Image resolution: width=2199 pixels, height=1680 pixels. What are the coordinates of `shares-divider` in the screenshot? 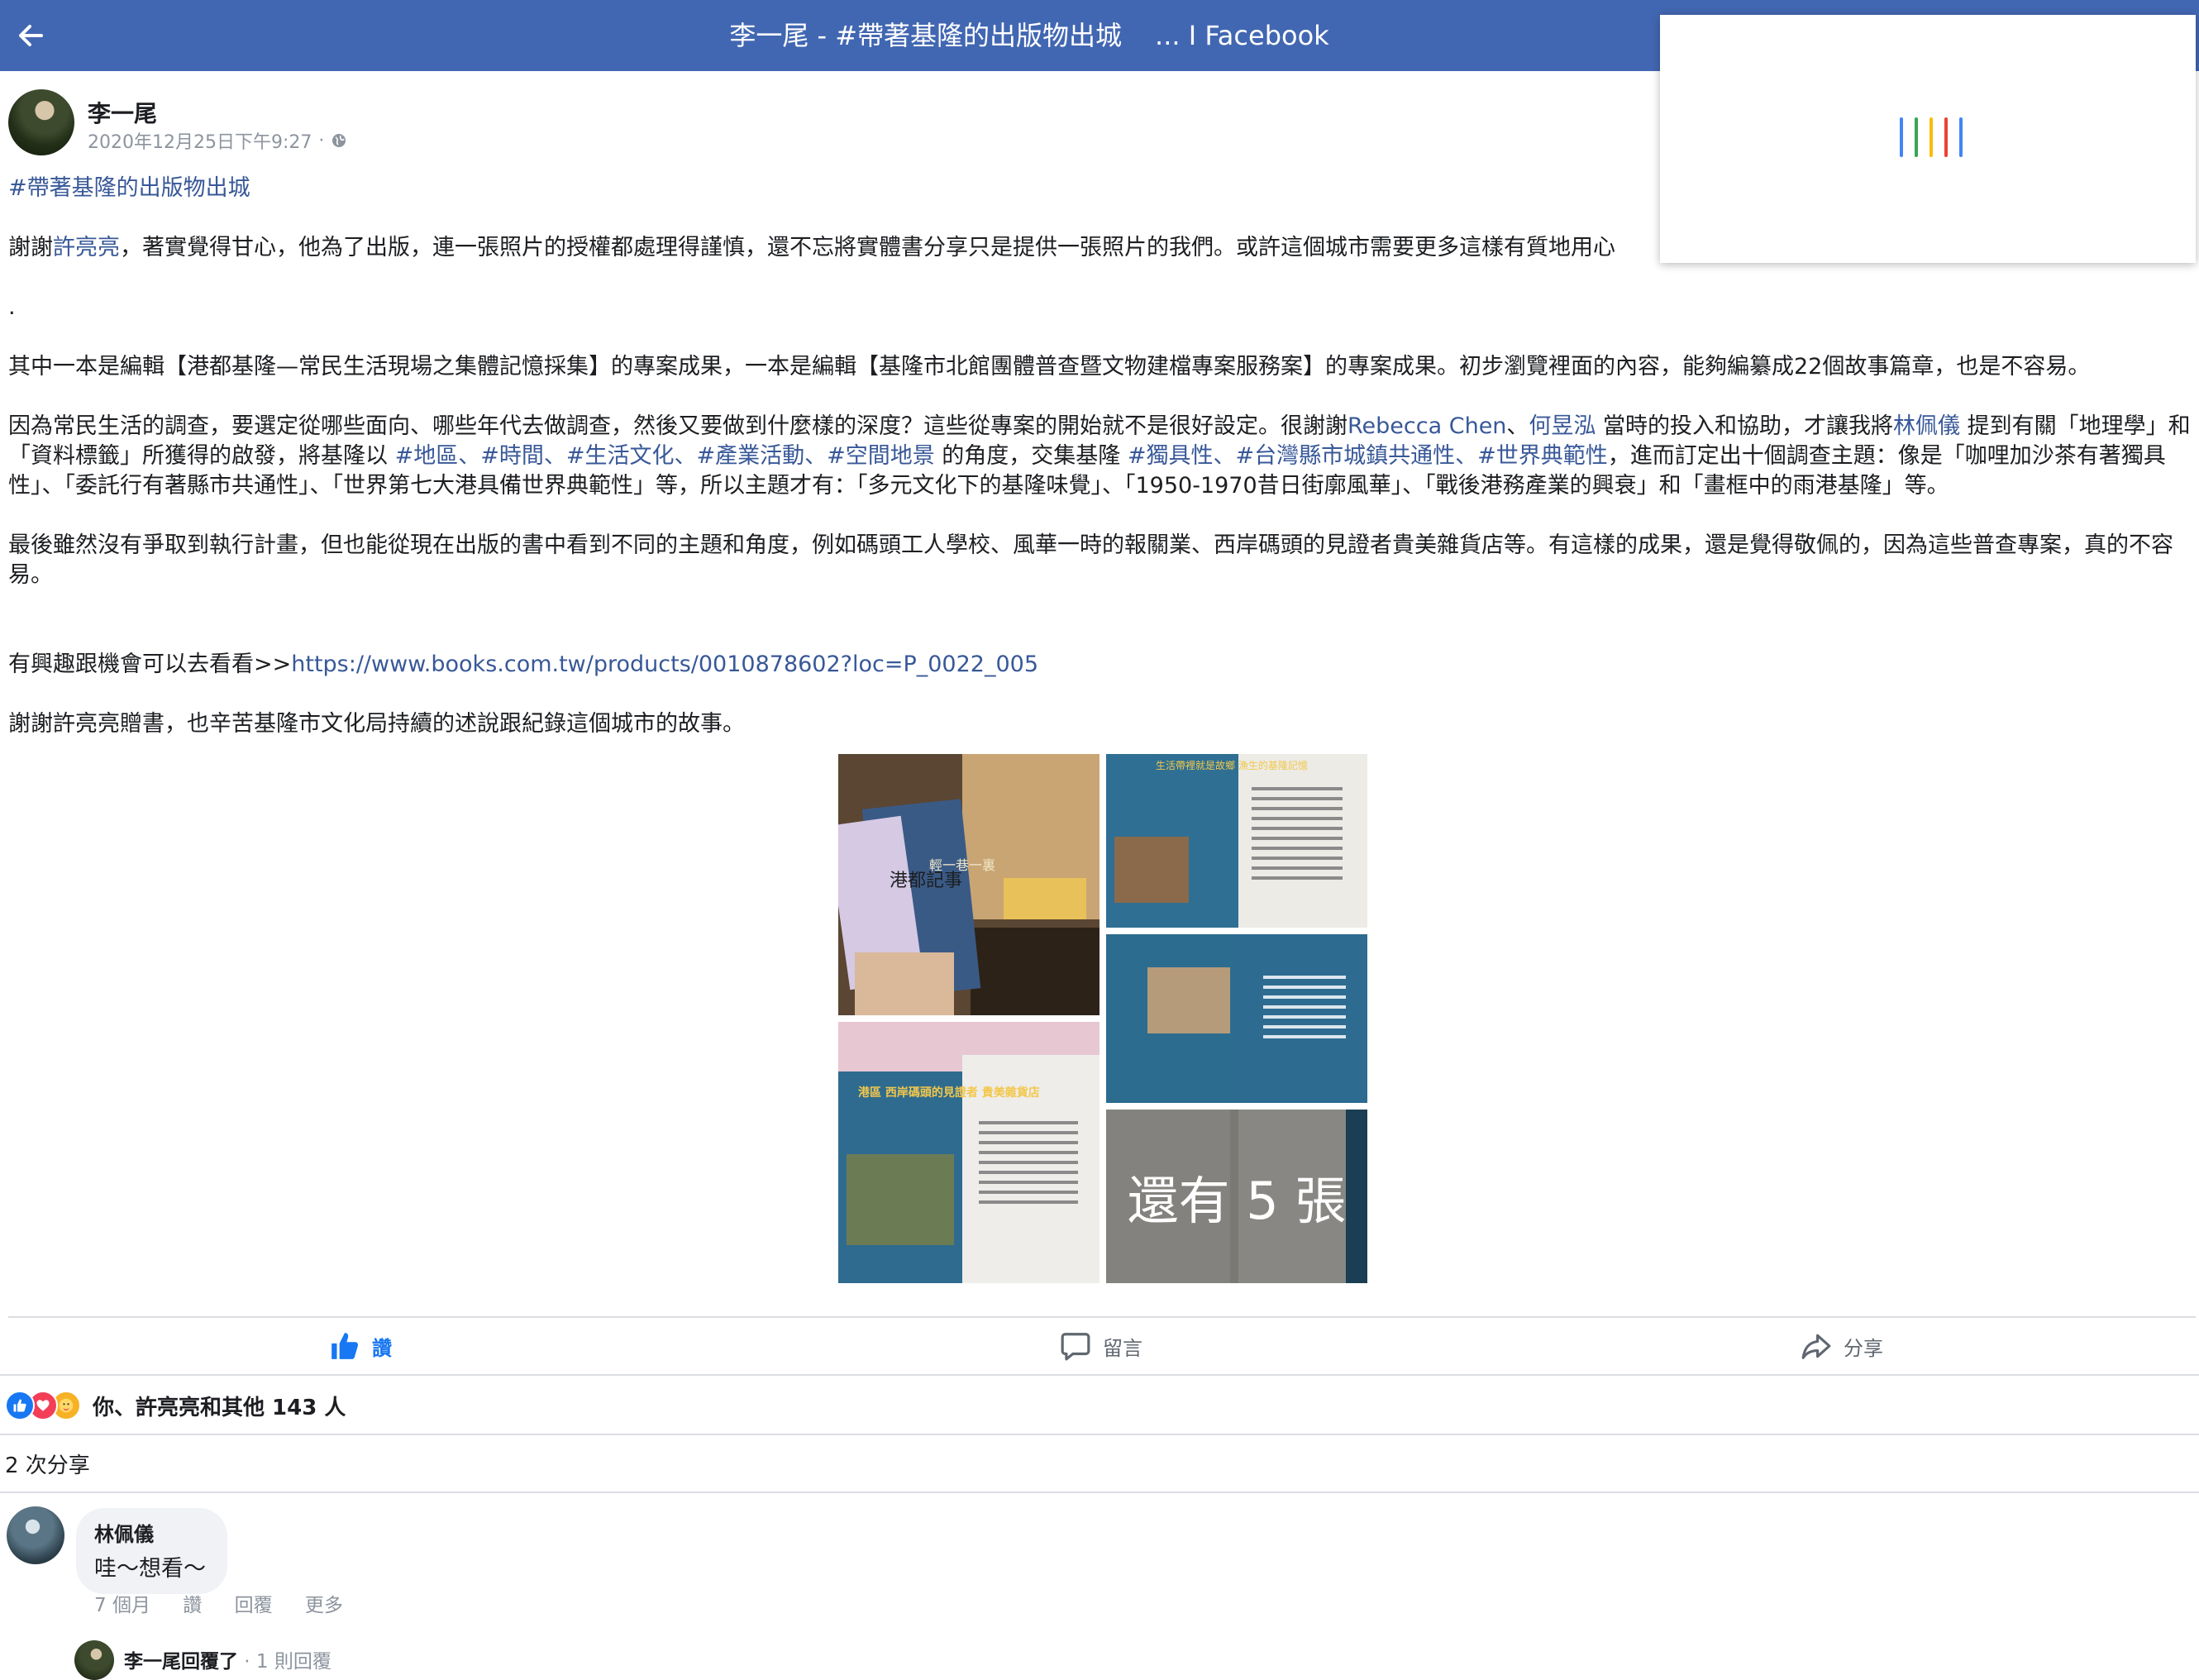 It's located at (1099, 1492).